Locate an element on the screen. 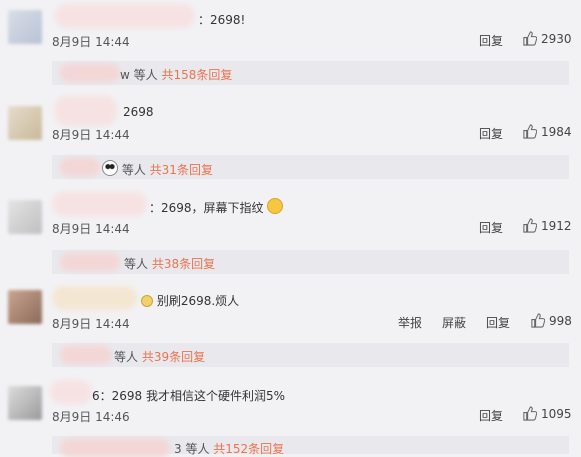 The image size is (581, 457). replies-bar: 等人 共39条回复 is located at coordinates (310, 355).